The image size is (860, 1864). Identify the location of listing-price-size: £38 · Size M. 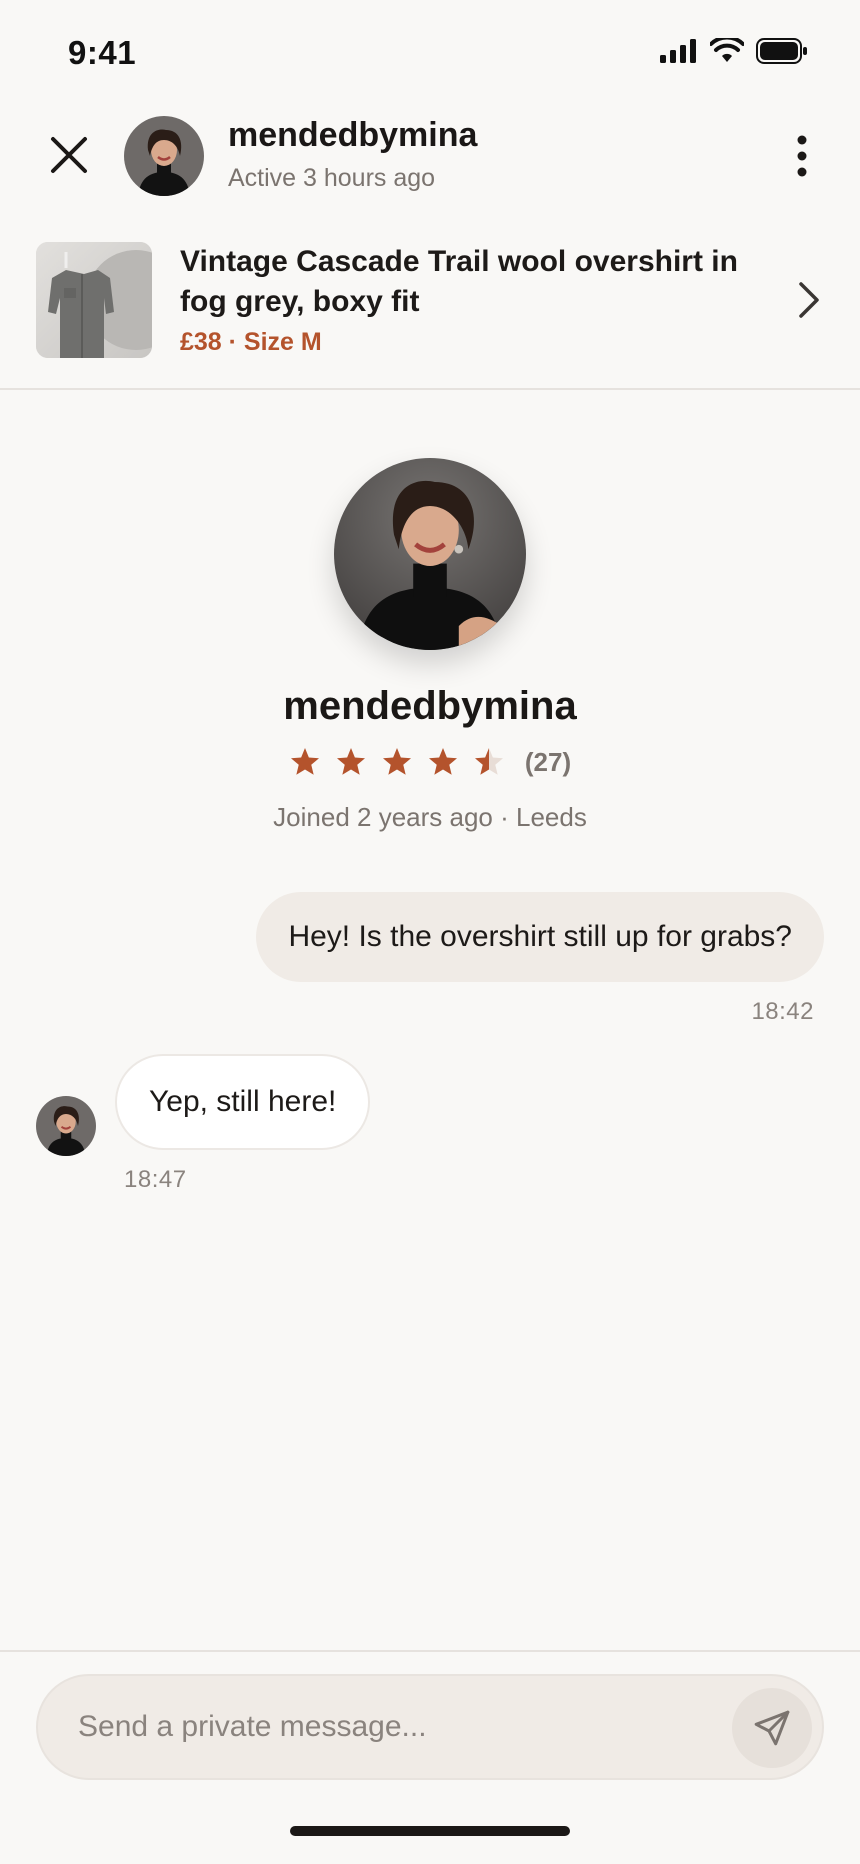
(251, 342).